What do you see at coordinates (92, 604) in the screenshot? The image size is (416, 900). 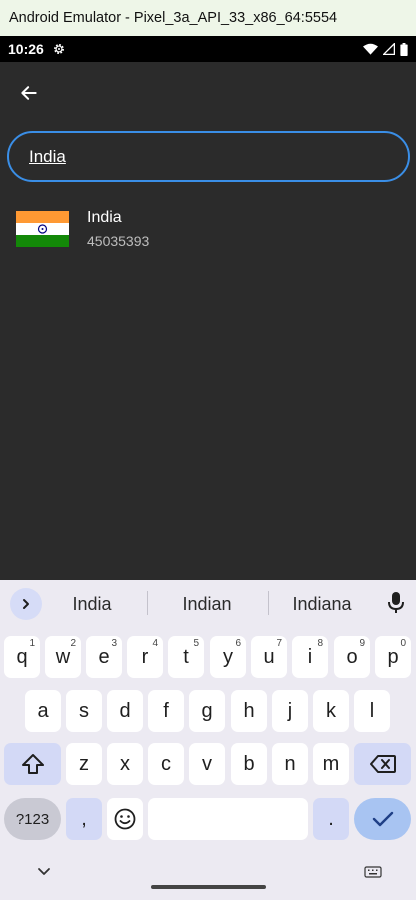 I see `suggestion-1: India` at bounding box center [92, 604].